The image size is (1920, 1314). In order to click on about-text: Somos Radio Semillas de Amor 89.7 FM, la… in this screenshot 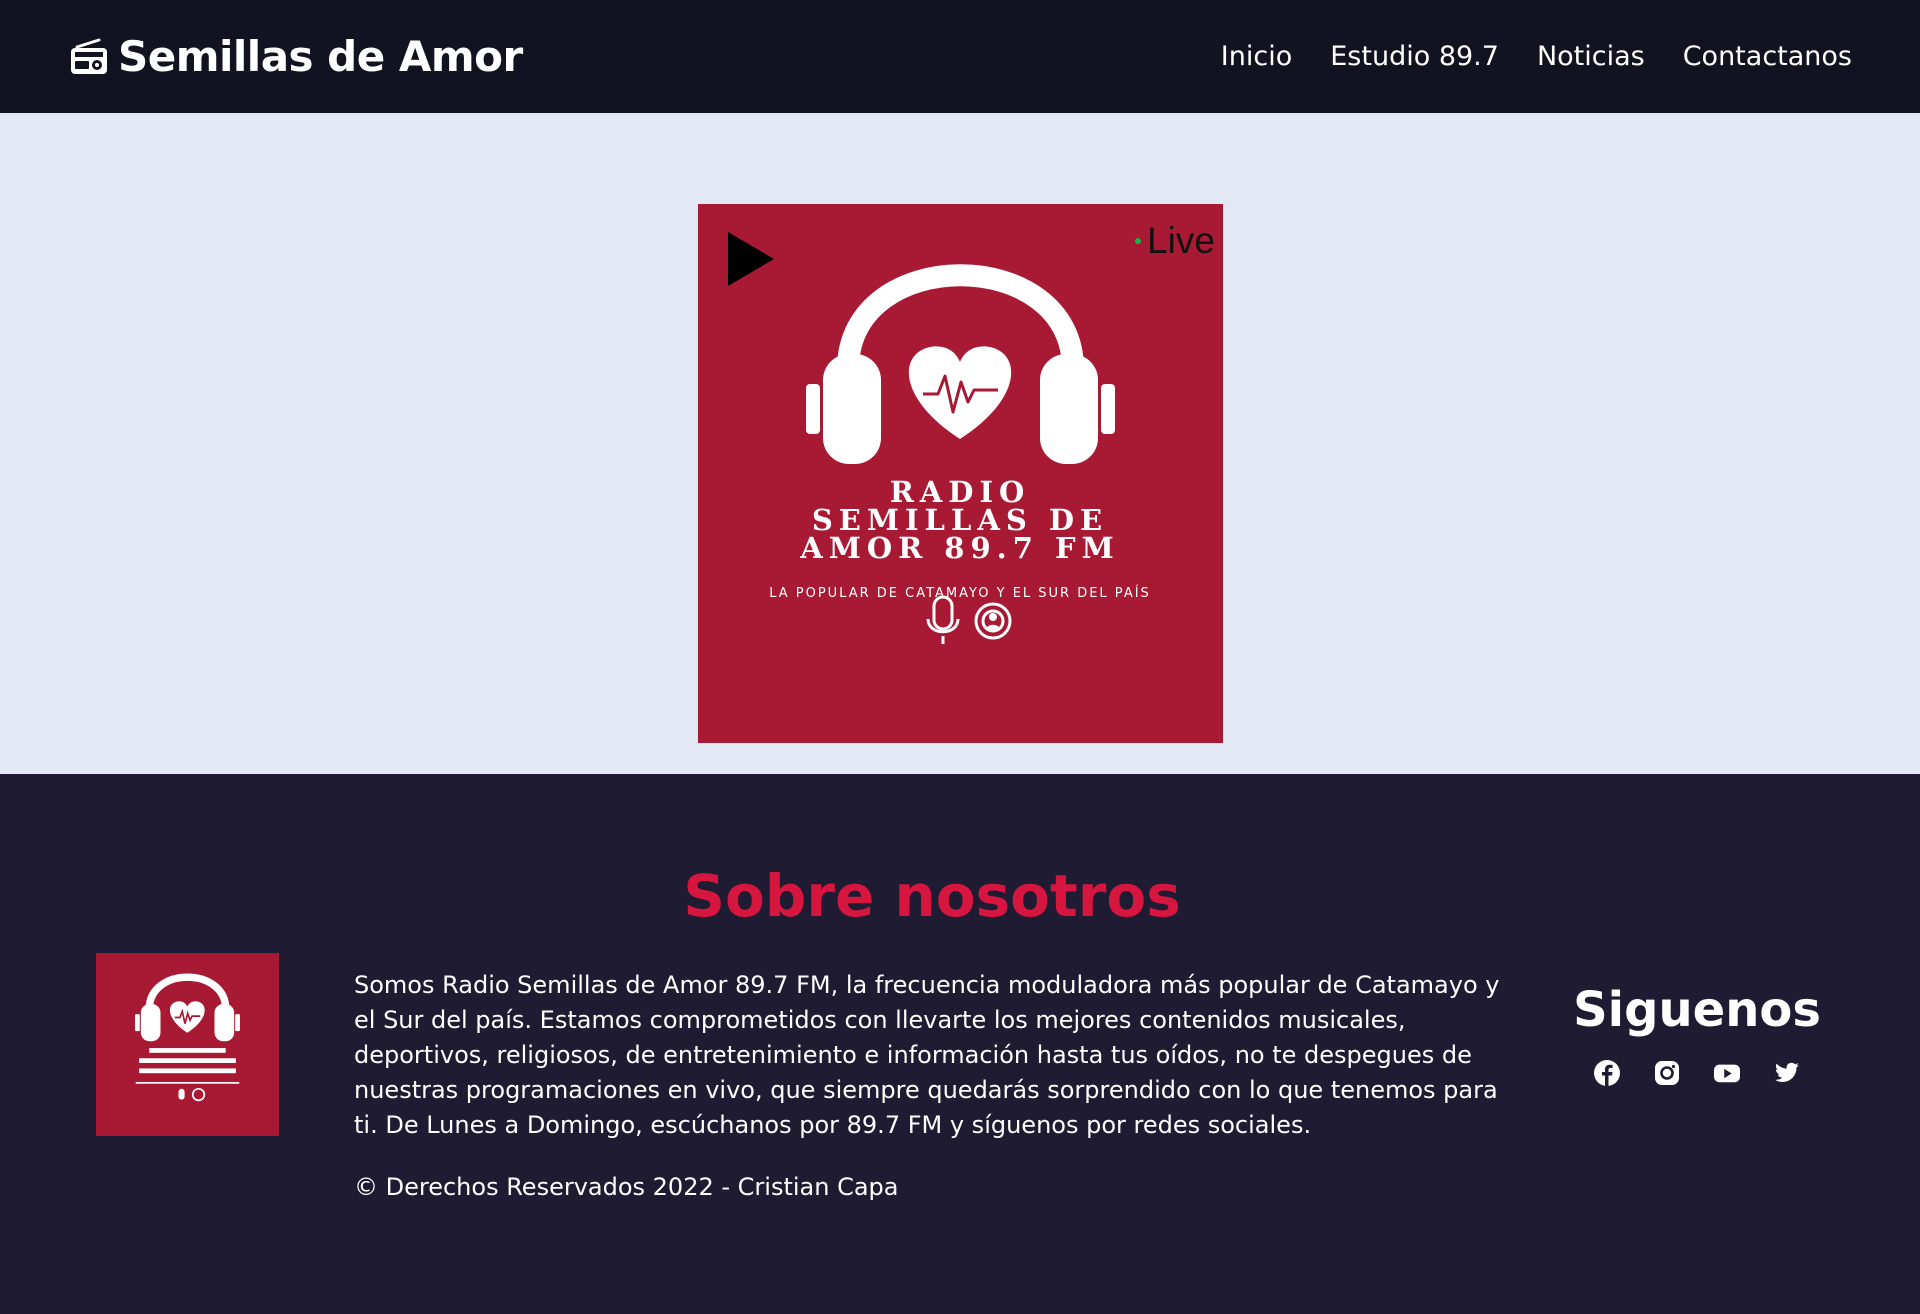, I will do `click(927, 1055)`.